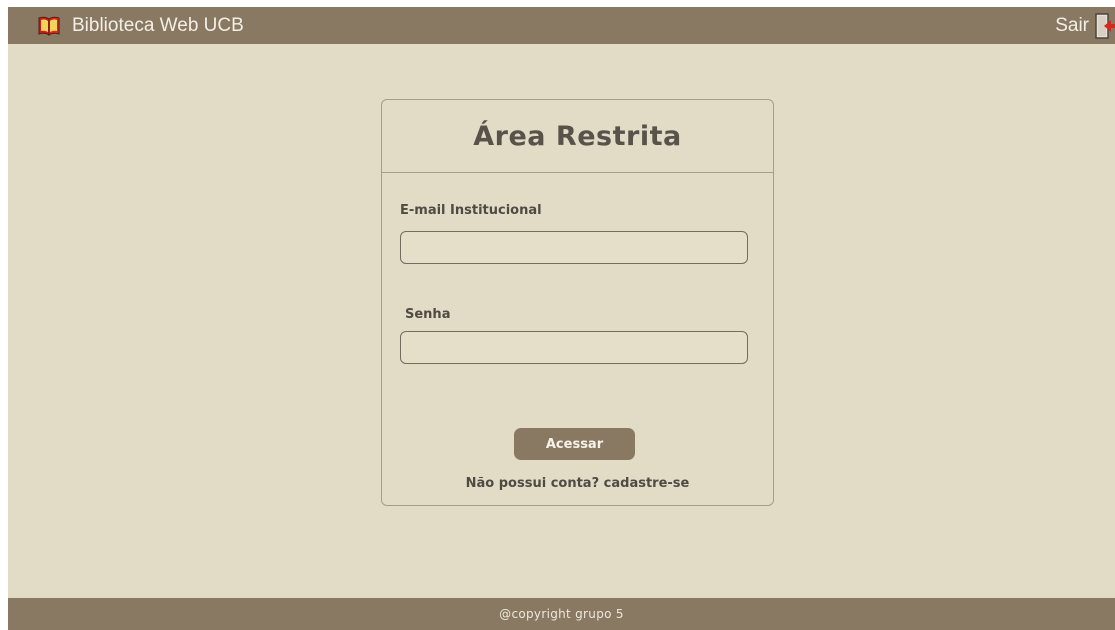  What do you see at coordinates (428, 314) in the screenshot?
I see `password-label: Senha` at bounding box center [428, 314].